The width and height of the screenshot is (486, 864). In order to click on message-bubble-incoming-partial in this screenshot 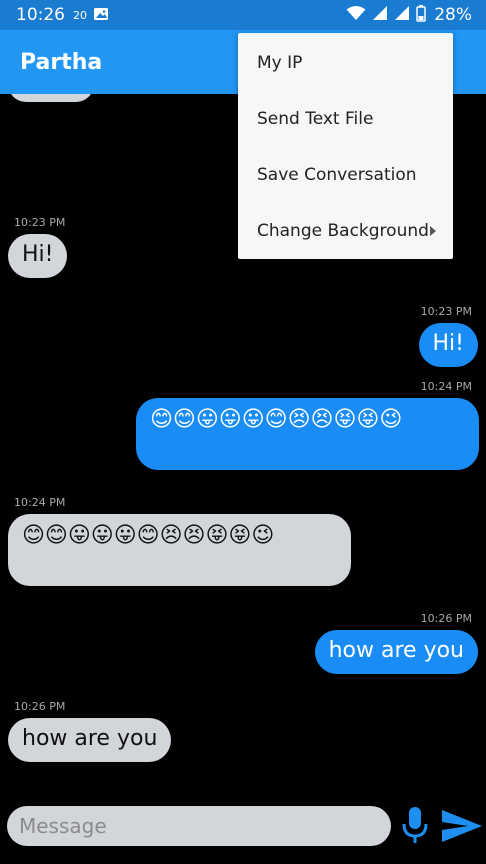, I will do `click(51, 98)`.